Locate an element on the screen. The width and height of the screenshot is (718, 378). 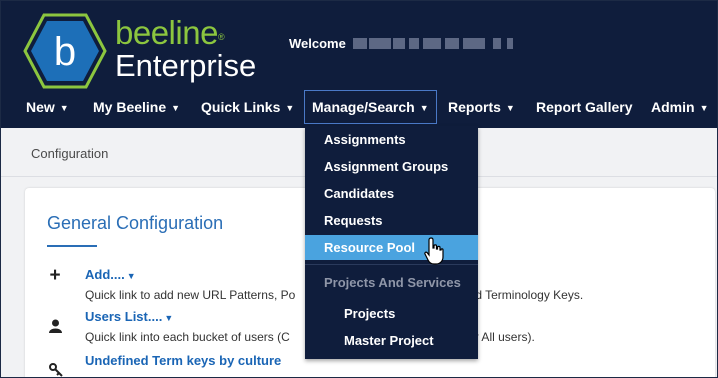
trademark-mark: ® is located at coordinates (221, 37).